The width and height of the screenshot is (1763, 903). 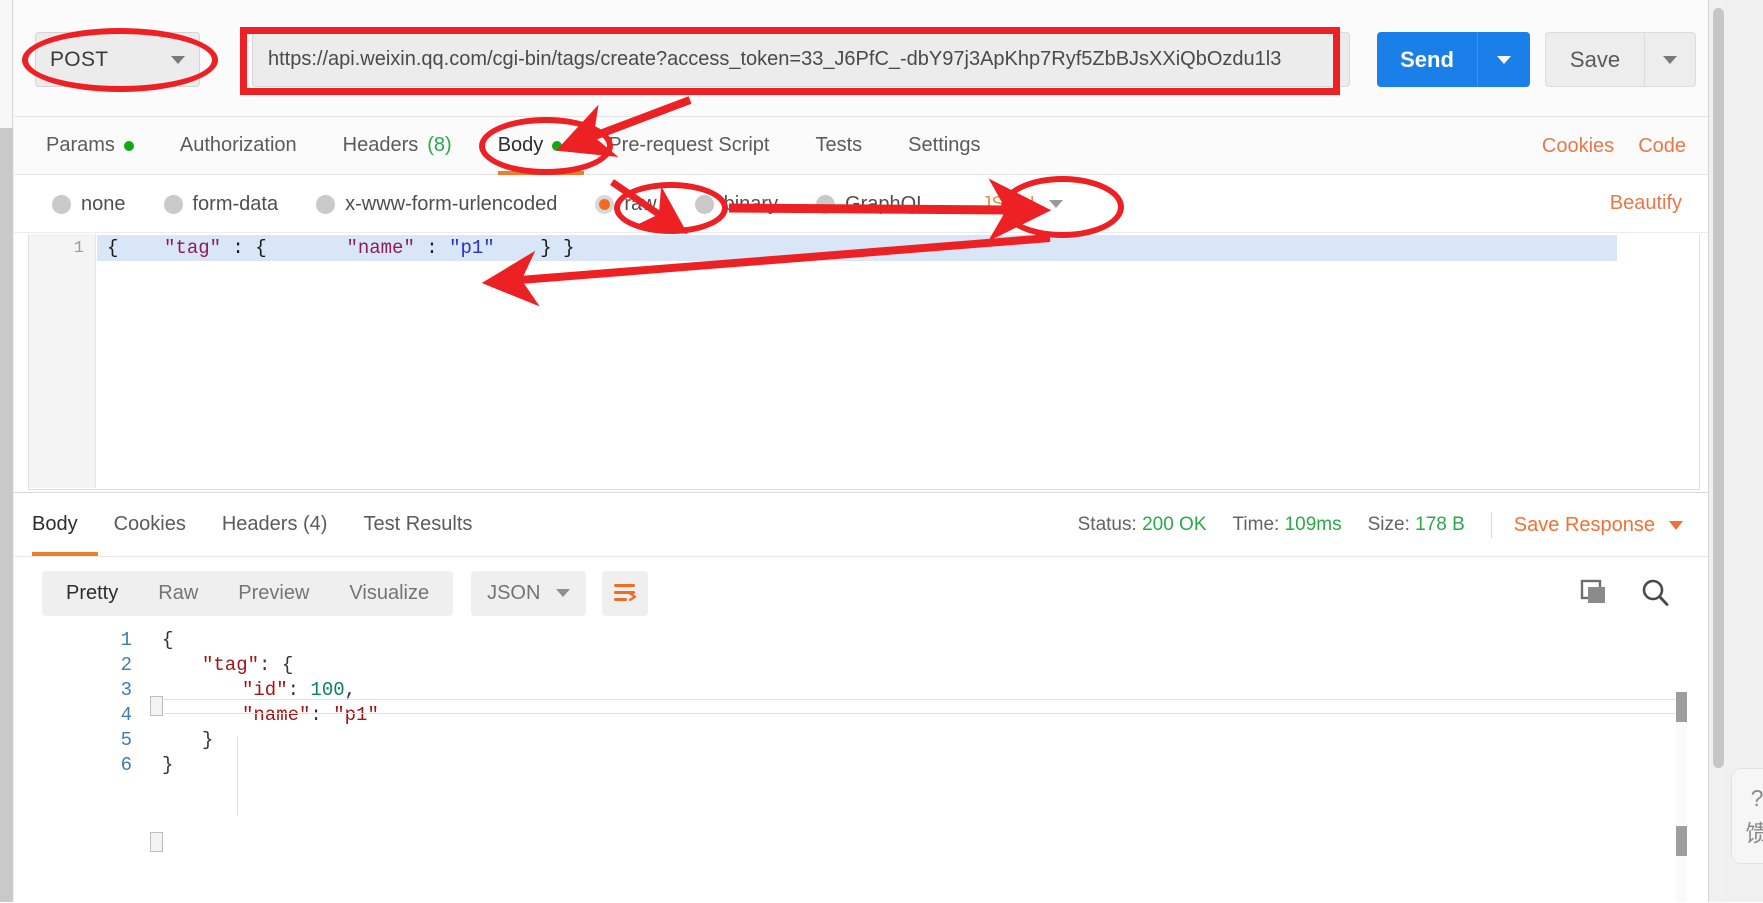 What do you see at coordinates (625, 204) in the screenshot?
I see `body-type-raw: raw` at bounding box center [625, 204].